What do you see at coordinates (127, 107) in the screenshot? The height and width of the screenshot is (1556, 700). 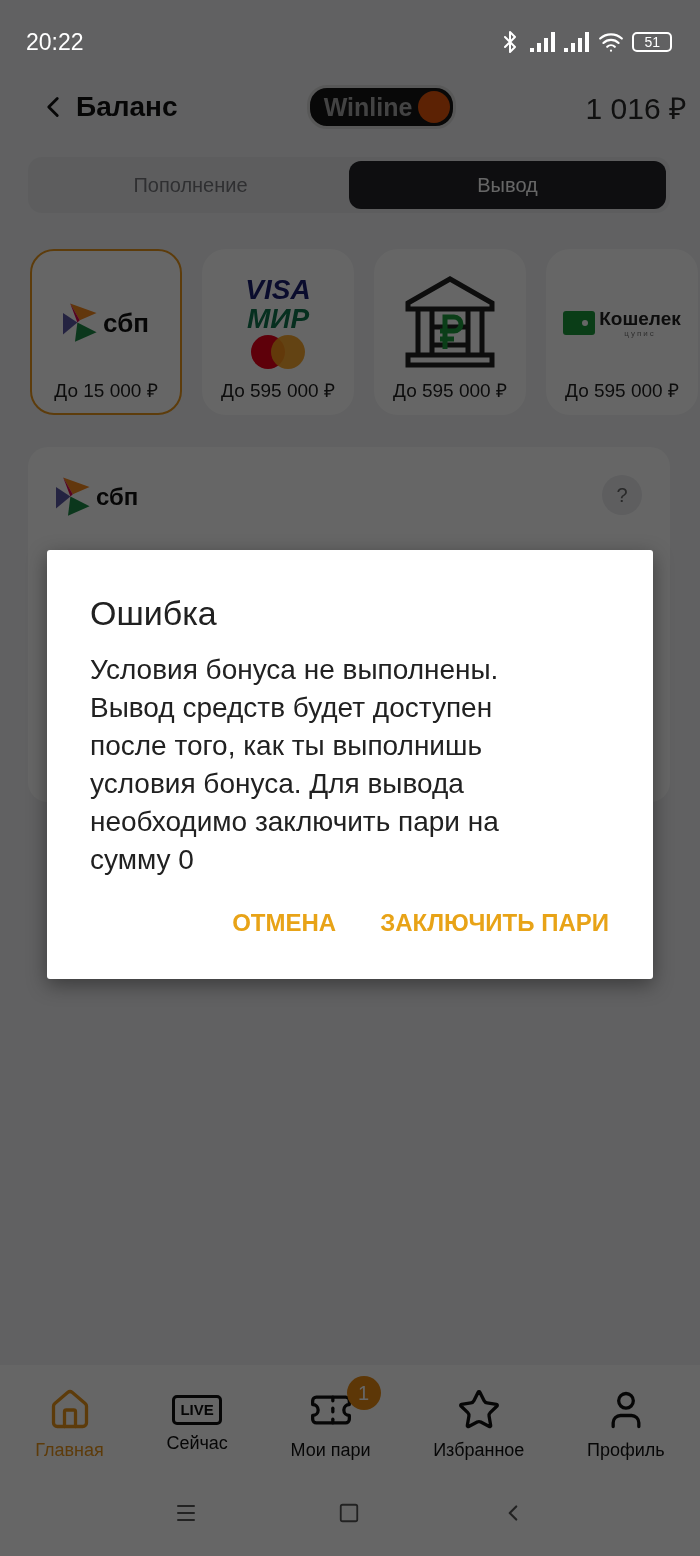 I see `page-title: Баланс` at bounding box center [127, 107].